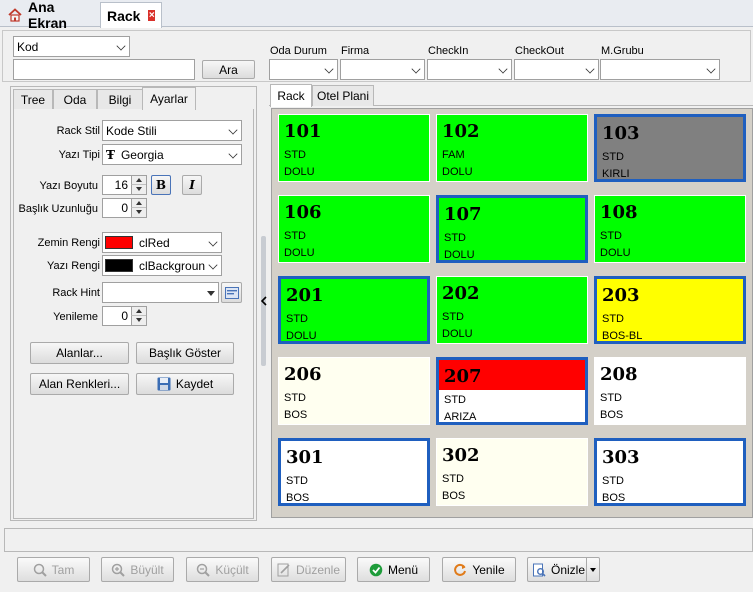 This screenshot has width=753, height=592. I want to click on font-icon: Ŧ, so click(110, 154).